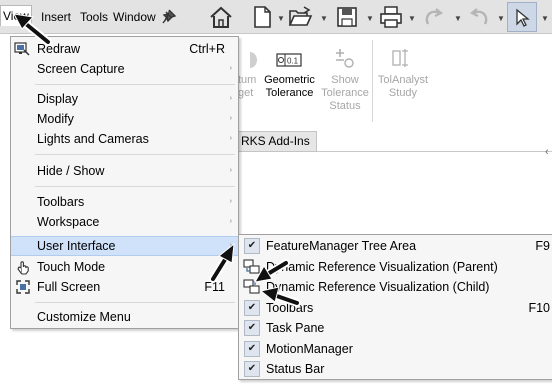 This screenshot has width=552, height=387. What do you see at coordinates (272, 271) in the screenshot?
I see `annotation-arrow-parent` at bounding box center [272, 271].